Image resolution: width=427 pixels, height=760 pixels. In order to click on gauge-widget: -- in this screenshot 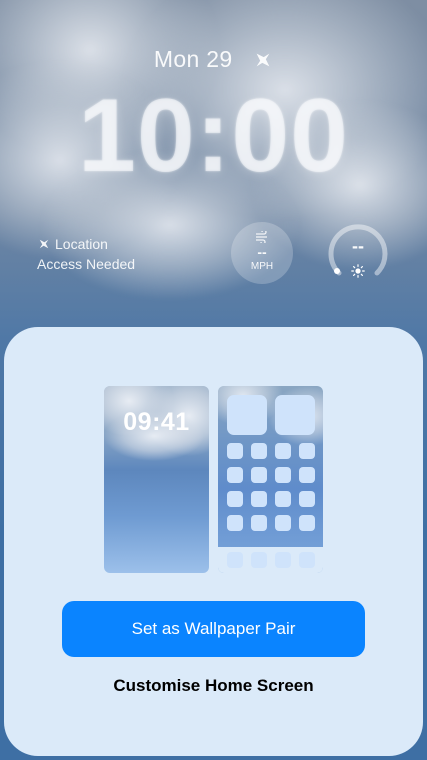, I will do `click(358, 253)`.